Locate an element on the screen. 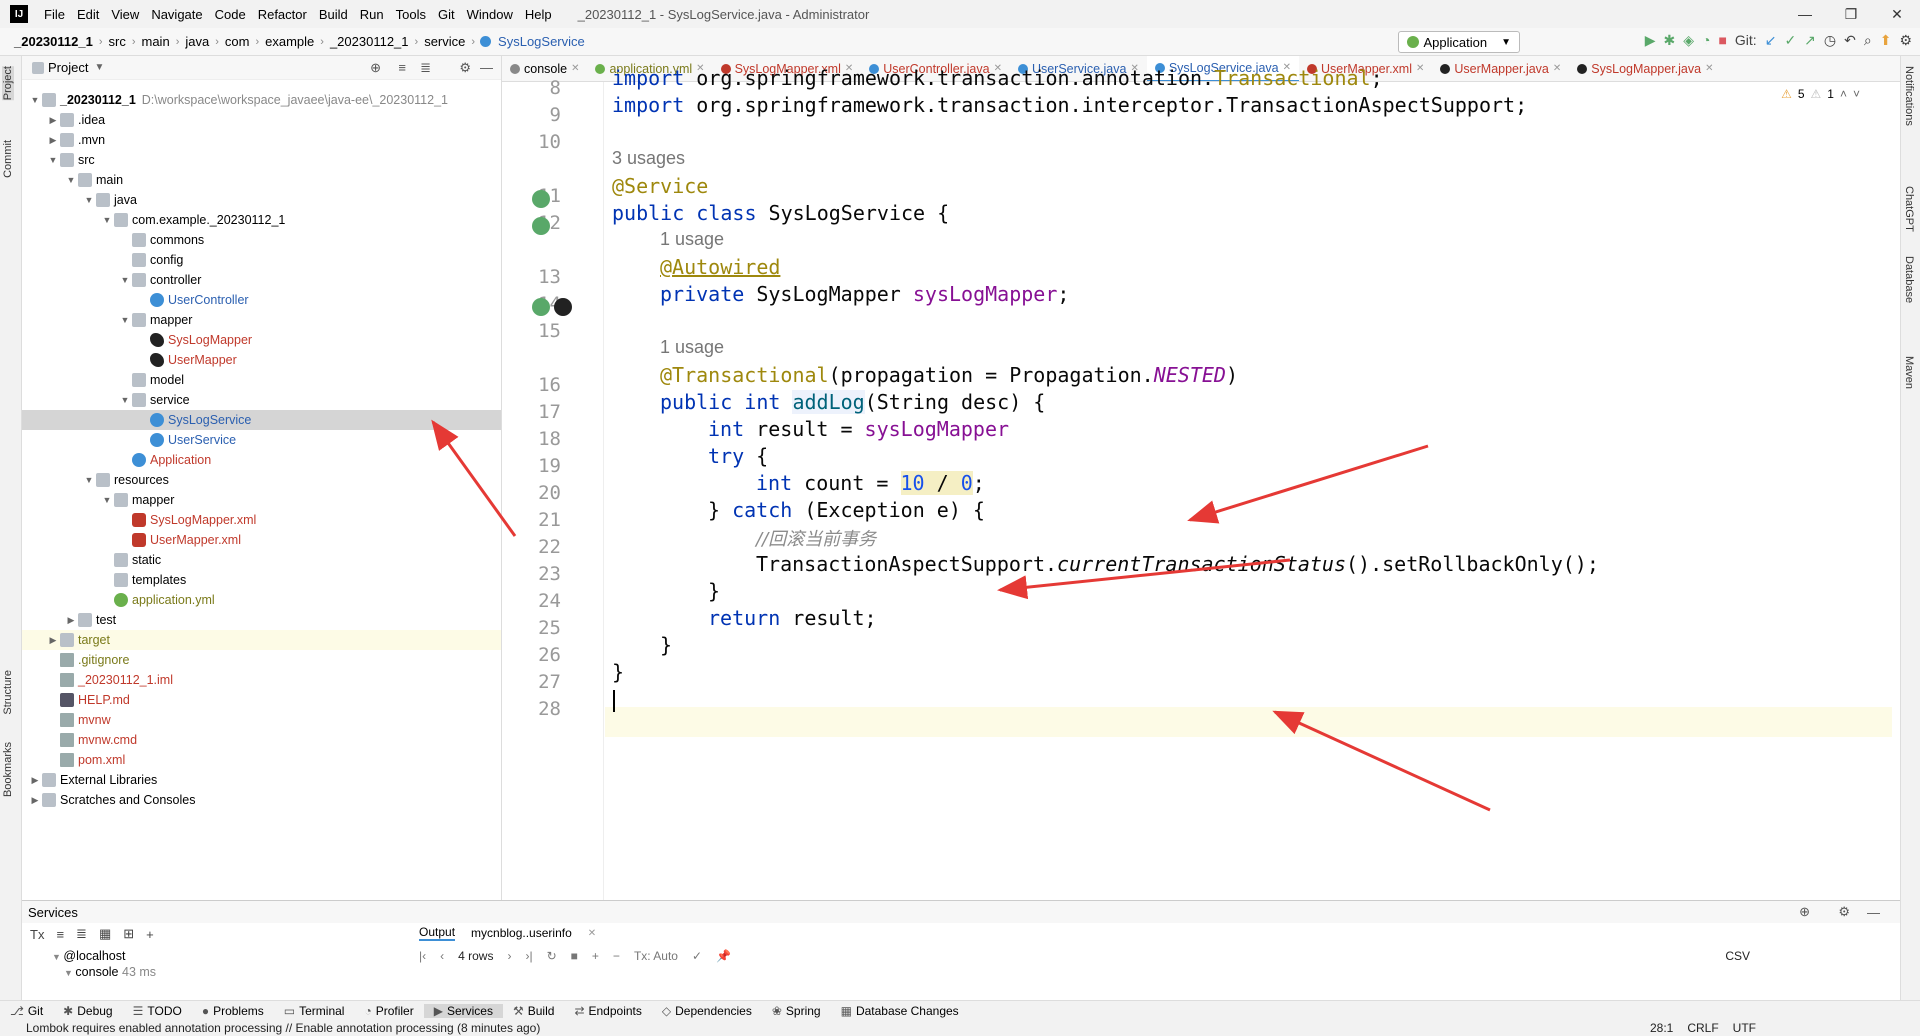 This screenshot has width=1920, height=1036. menu-build: Build is located at coordinates (333, 14).